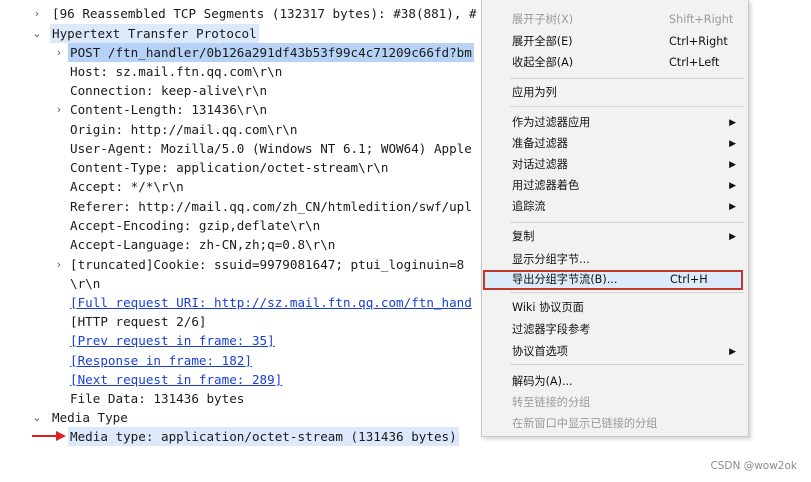  Describe the element at coordinates (176, 71) in the screenshot. I see `tree-row-text: Host: sz.mail.ftn.qq.com\r\n` at that location.